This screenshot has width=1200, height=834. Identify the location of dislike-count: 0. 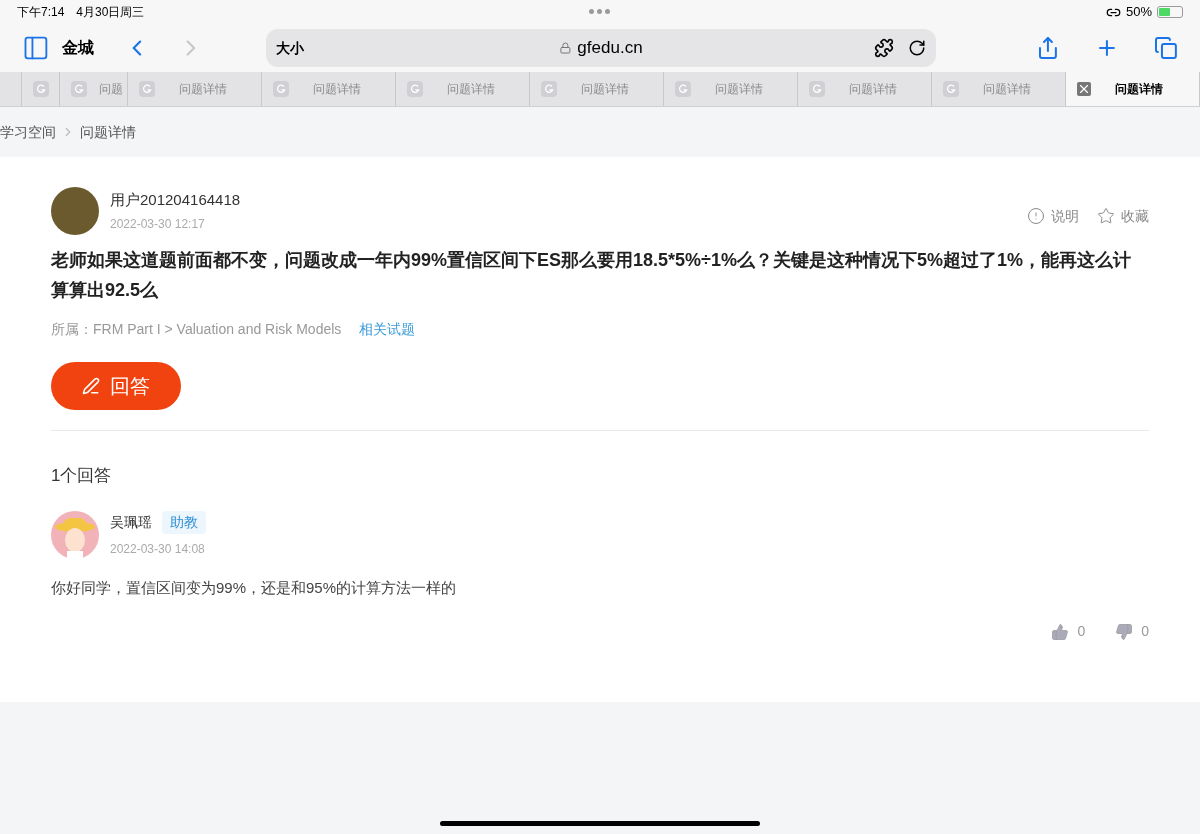
(1145, 631).